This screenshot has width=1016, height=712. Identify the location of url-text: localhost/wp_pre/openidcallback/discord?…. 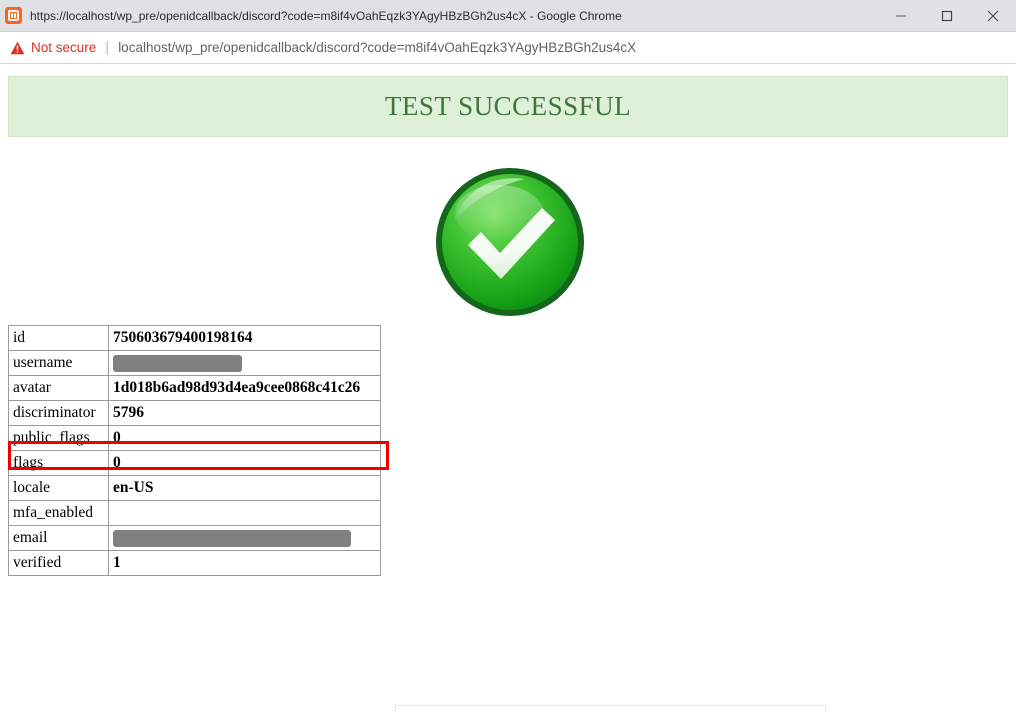
(567, 47).